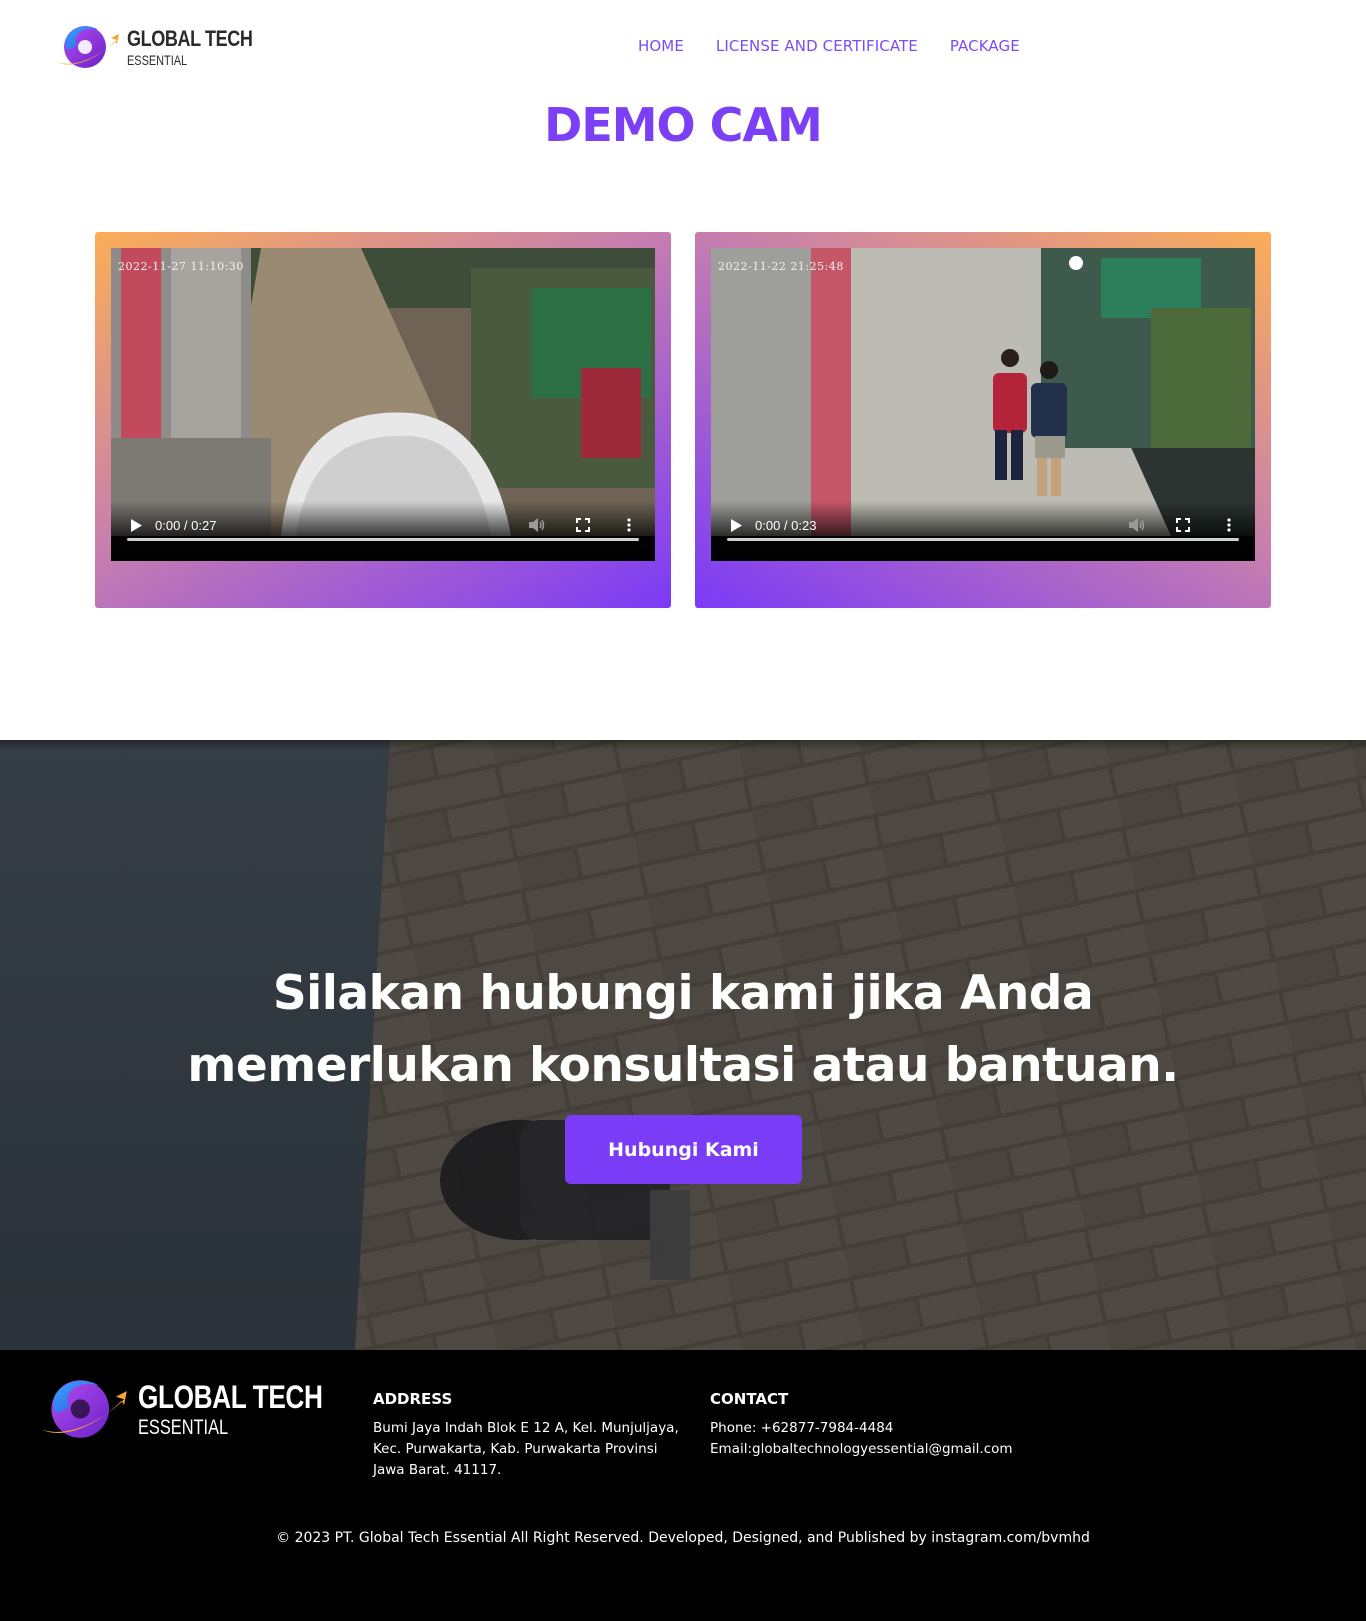 This screenshot has height=1621, width=1366. What do you see at coordinates (413, 1399) in the screenshot?
I see `address-heading: ADDRESS` at bounding box center [413, 1399].